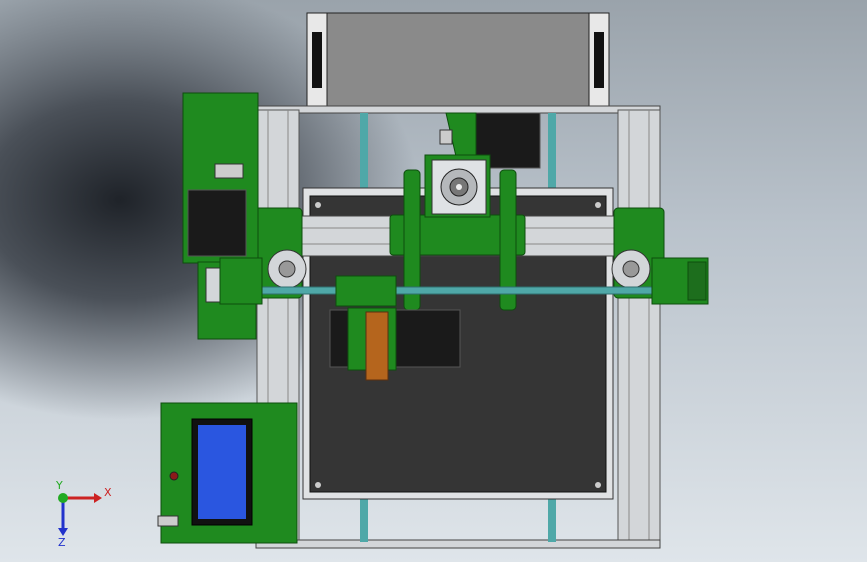 The height and width of the screenshot is (562, 867). What do you see at coordinates (168, 521) in the screenshot?
I see `sd-card-slot` at bounding box center [168, 521].